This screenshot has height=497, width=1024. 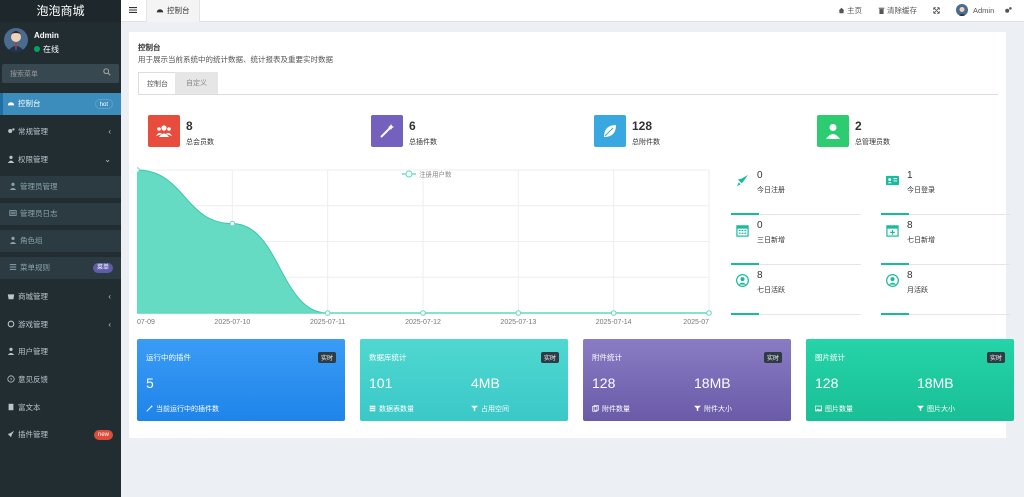 What do you see at coordinates (29, 103) in the screenshot?
I see `sidebar-item-label: 控制台` at bounding box center [29, 103].